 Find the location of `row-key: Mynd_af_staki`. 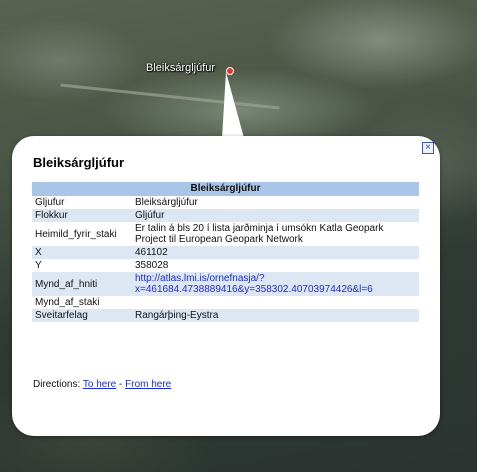

row-key: Mynd_af_staki is located at coordinates (67, 302).